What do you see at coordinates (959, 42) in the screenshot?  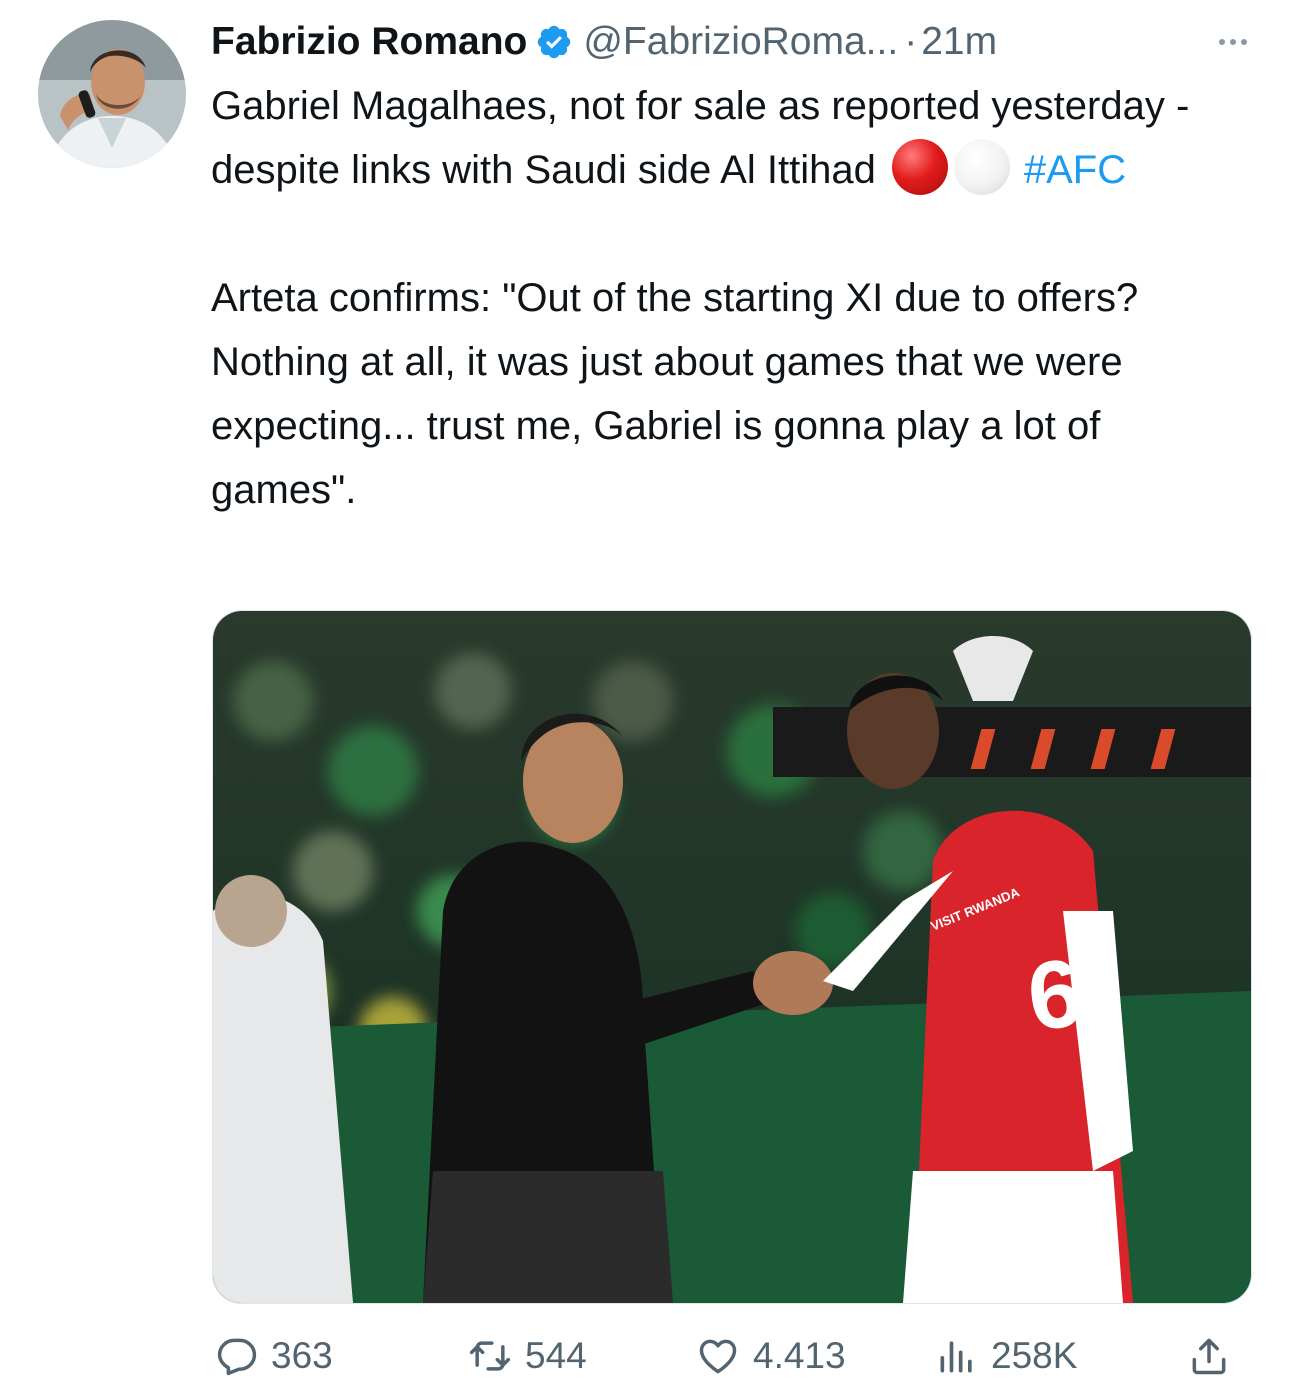 I see `tweet-timestamp: 21m` at bounding box center [959, 42].